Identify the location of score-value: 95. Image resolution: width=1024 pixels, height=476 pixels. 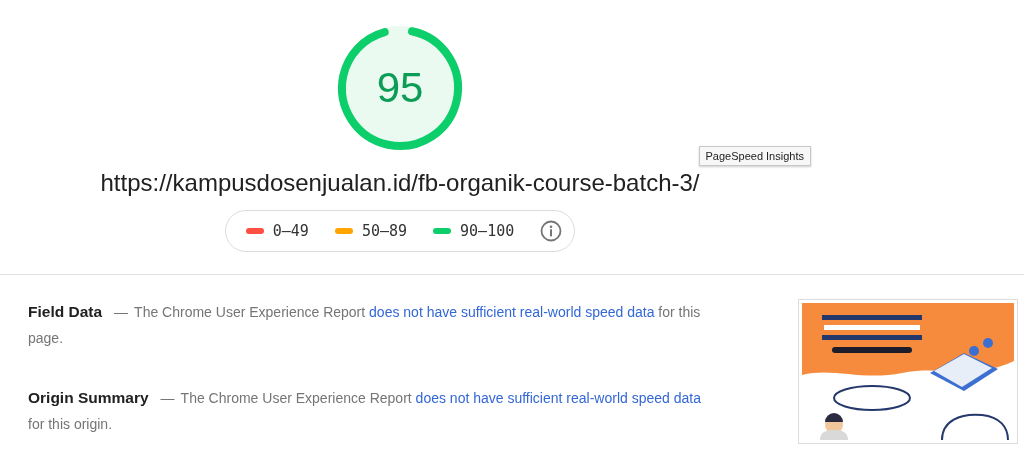
(400, 88).